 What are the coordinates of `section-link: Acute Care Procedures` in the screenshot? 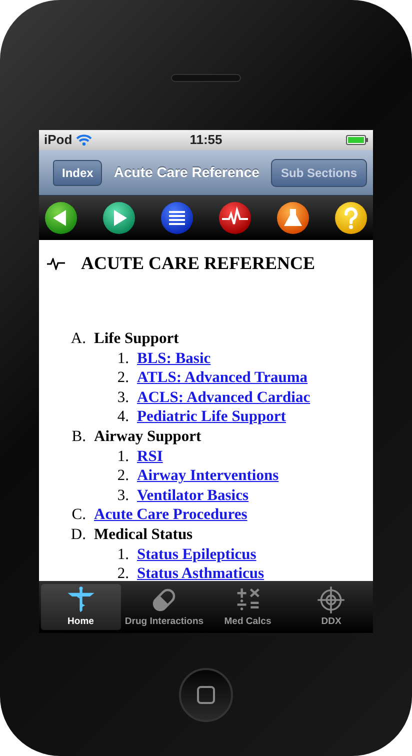 It's located at (171, 515).